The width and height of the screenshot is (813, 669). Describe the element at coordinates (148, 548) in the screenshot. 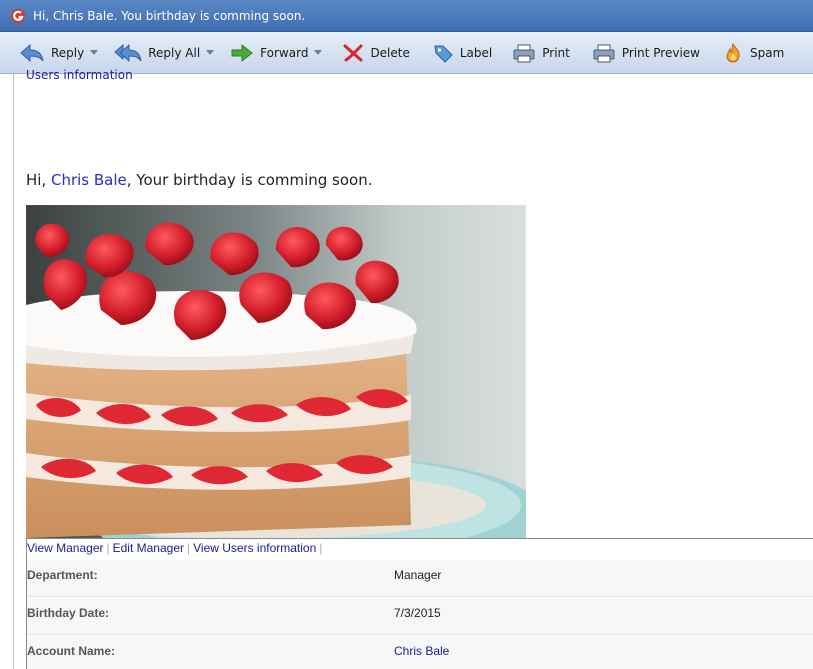

I see `edit-manager-link: Edit Manager` at that location.